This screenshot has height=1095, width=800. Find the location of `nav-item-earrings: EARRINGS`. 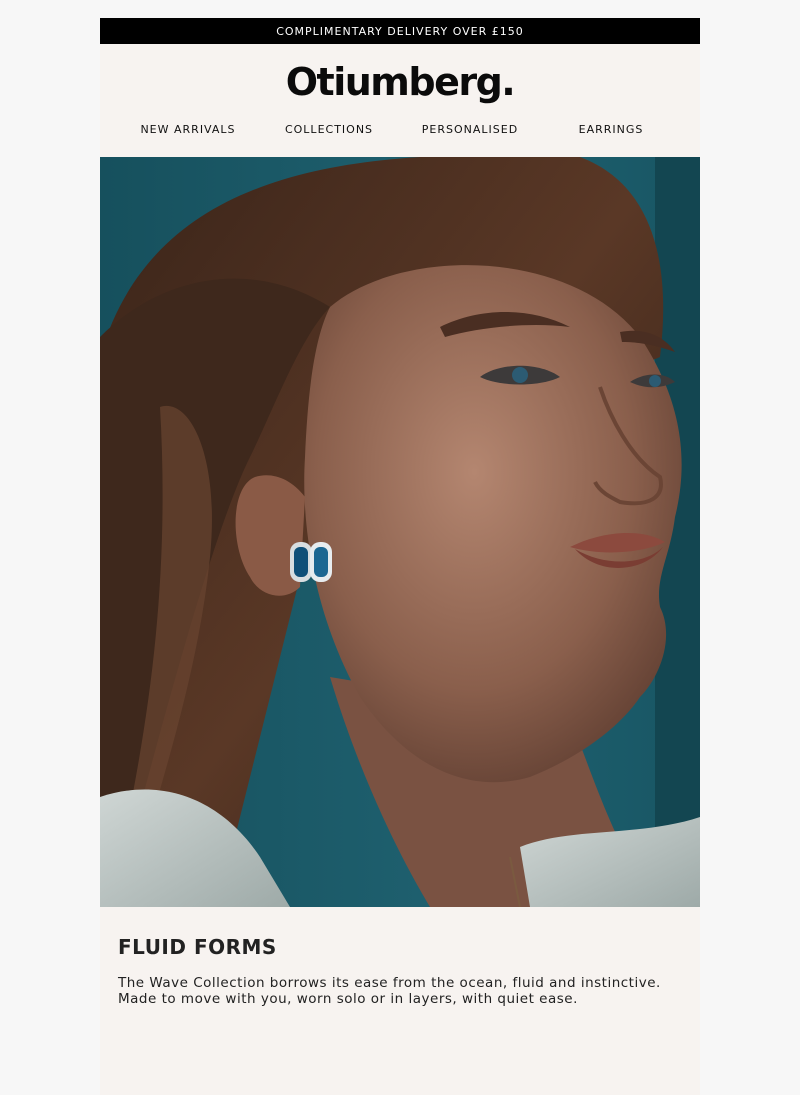

nav-item-earrings: EARRINGS is located at coordinates (611, 129).